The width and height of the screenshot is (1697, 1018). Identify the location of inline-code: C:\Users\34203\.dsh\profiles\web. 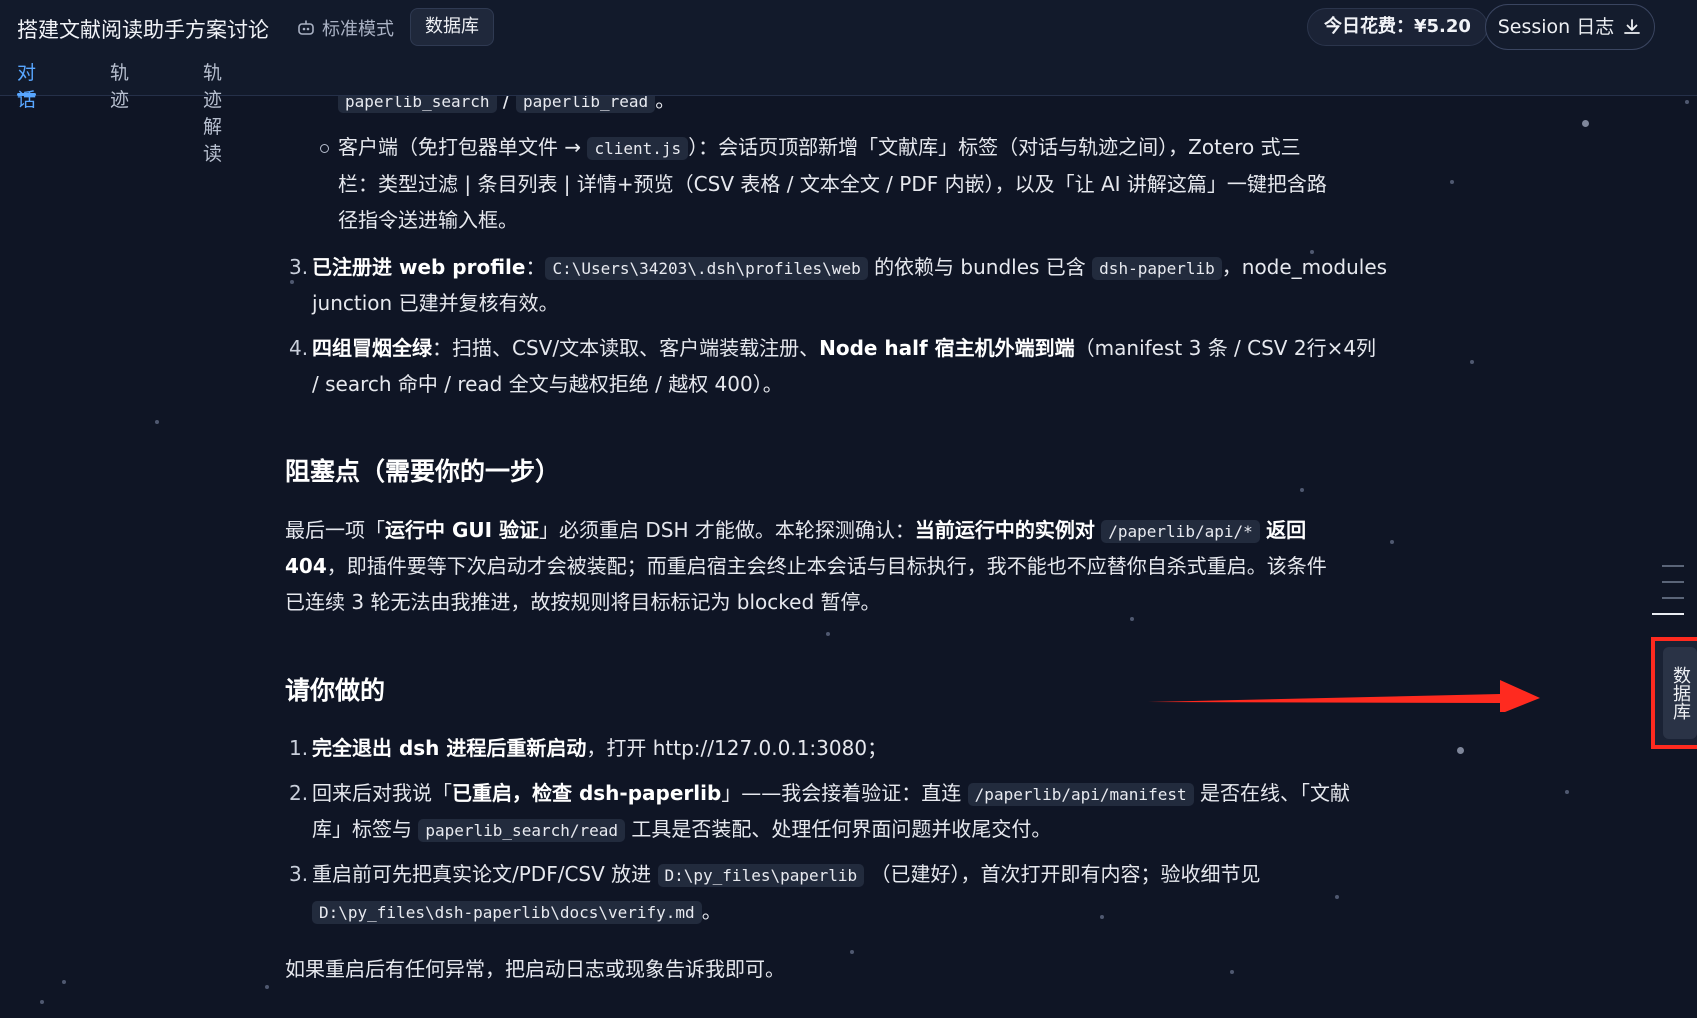
(706, 268).